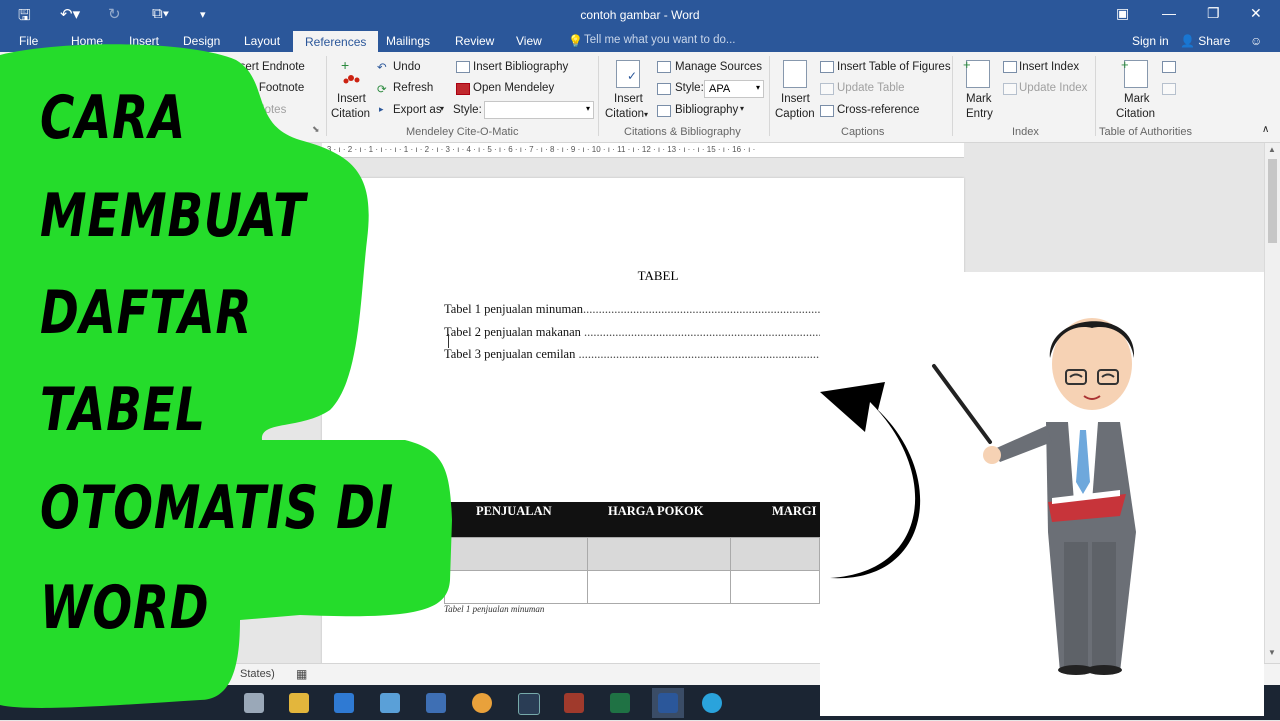 The width and height of the screenshot is (1280, 721). What do you see at coordinates (1169, 89) in the screenshot?
I see `update-table-of-authorities-icon` at bounding box center [1169, 89].